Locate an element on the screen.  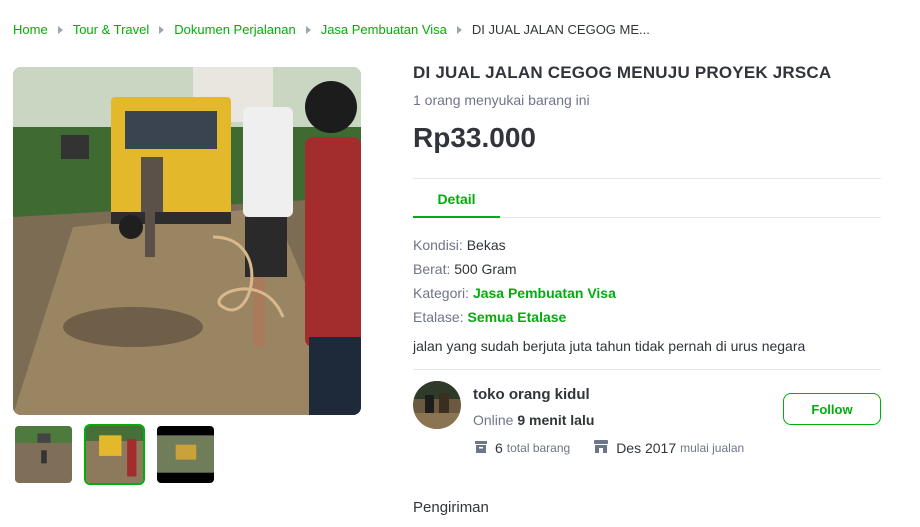
shop-since-label: mulai jualan is located at coordinates (712, 448).